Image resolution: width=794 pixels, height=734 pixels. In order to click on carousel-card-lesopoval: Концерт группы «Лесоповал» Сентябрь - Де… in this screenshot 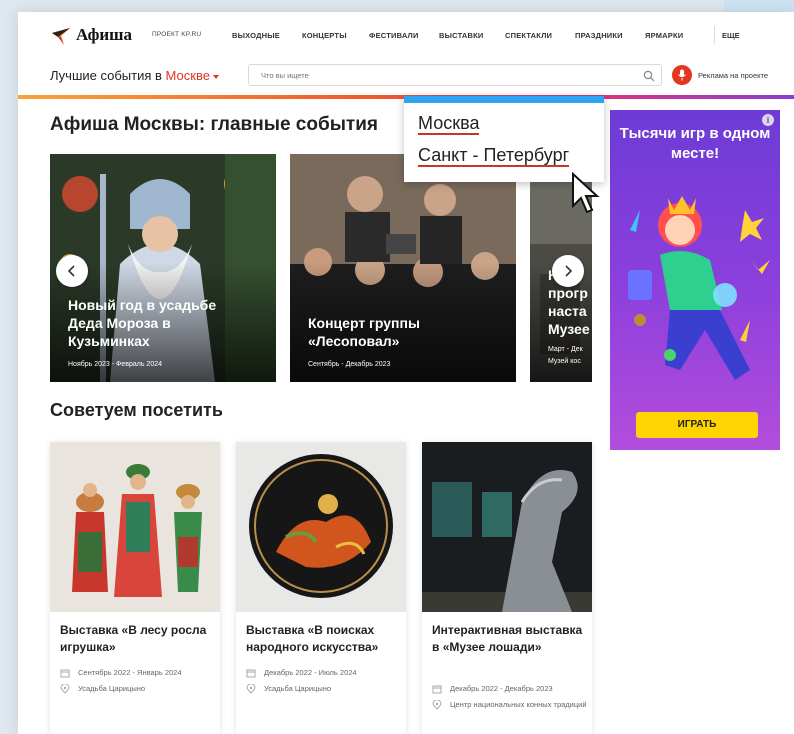, I will do `click(403, 268)`.